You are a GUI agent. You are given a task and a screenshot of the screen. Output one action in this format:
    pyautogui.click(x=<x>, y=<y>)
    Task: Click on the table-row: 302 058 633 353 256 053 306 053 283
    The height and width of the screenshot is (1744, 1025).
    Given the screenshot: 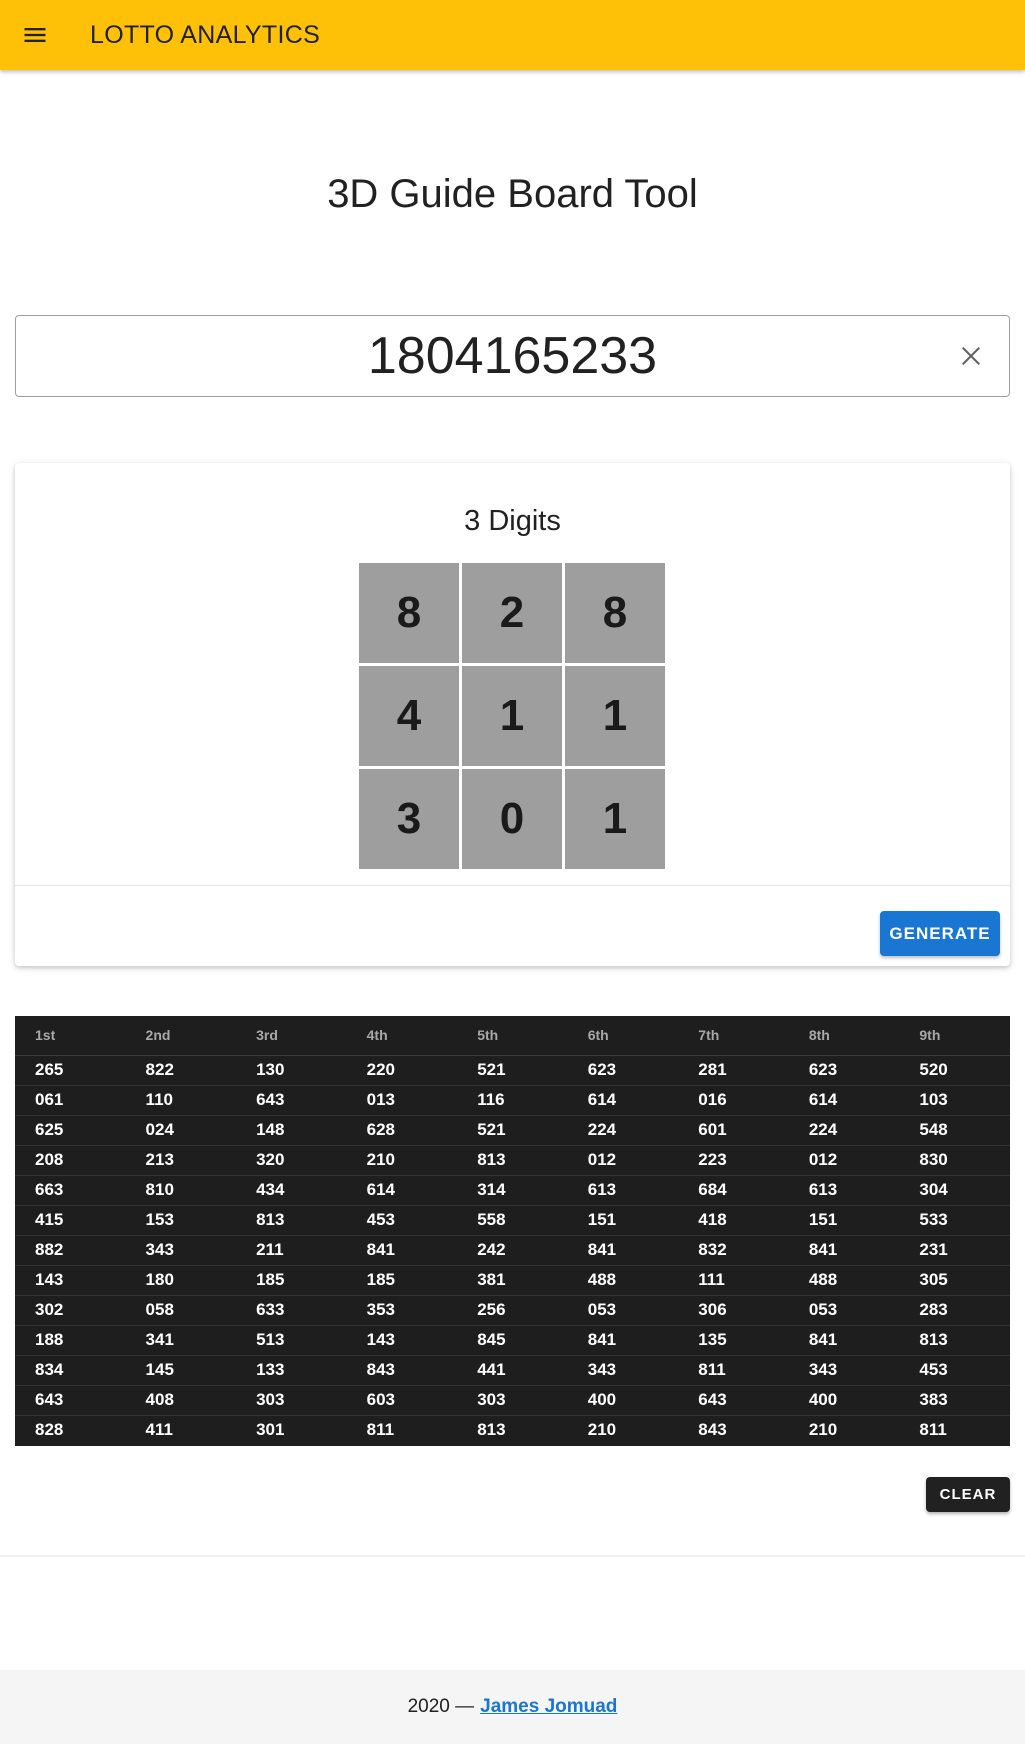 What is the action you would take?
    pyautogui.click(x=512, y=1310)
    